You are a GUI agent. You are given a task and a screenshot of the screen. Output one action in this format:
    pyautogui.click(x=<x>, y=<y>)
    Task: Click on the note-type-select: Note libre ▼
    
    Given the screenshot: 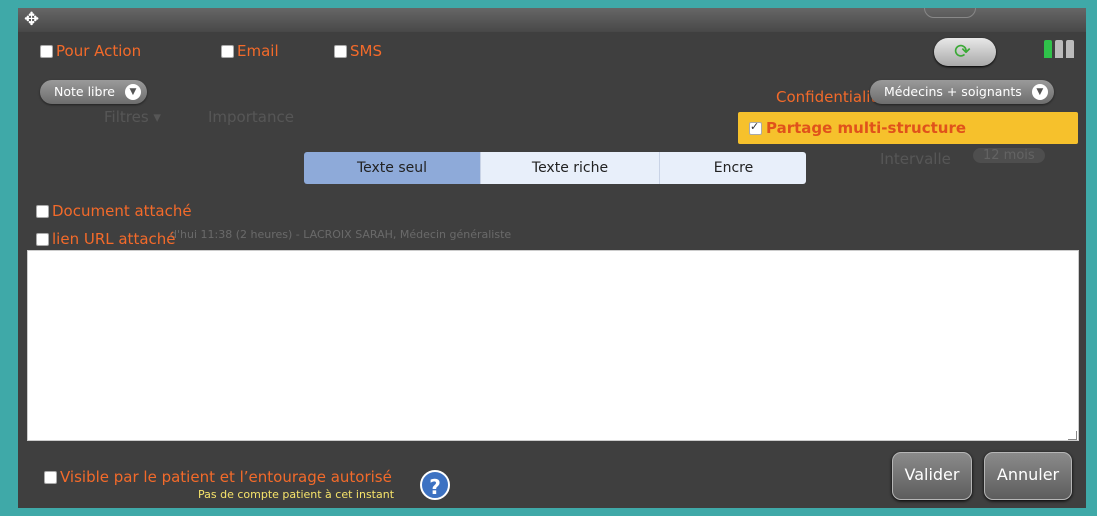 What is the action you would take?
    pyautogui.click(x=93, y=92)
    